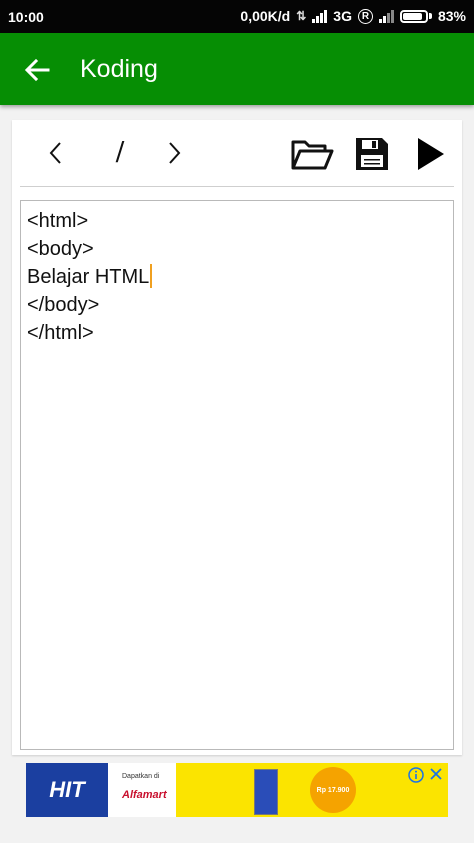 The width and height of the screenshot is (474, 843). What do you see at coordinates (333, 790) in the screenshot?
I see `ad-price: Rp 17.900` at bounding box center [333, 790].